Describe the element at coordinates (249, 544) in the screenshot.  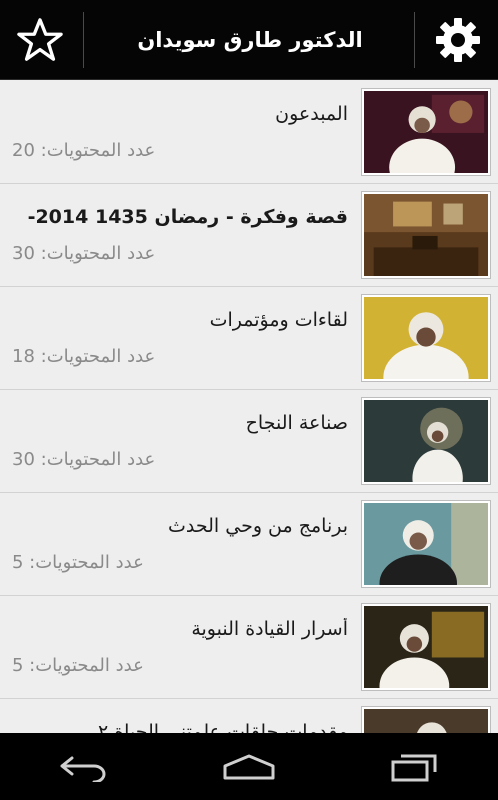
I see `list-item: برنامج من وحي الحدث عدد المحتويات: 5` at that location.